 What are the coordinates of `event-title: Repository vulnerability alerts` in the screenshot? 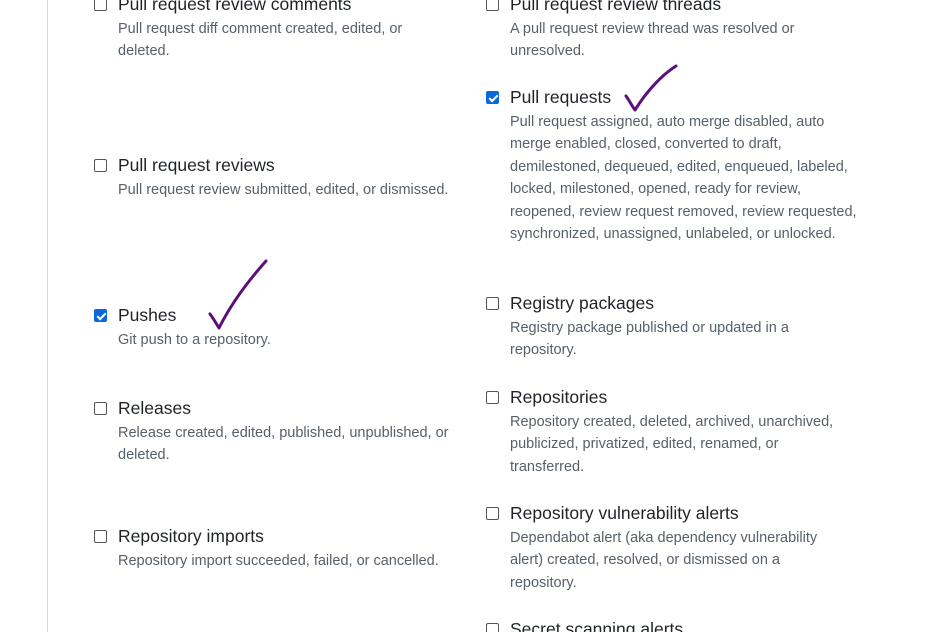 It's located at (624, 513).